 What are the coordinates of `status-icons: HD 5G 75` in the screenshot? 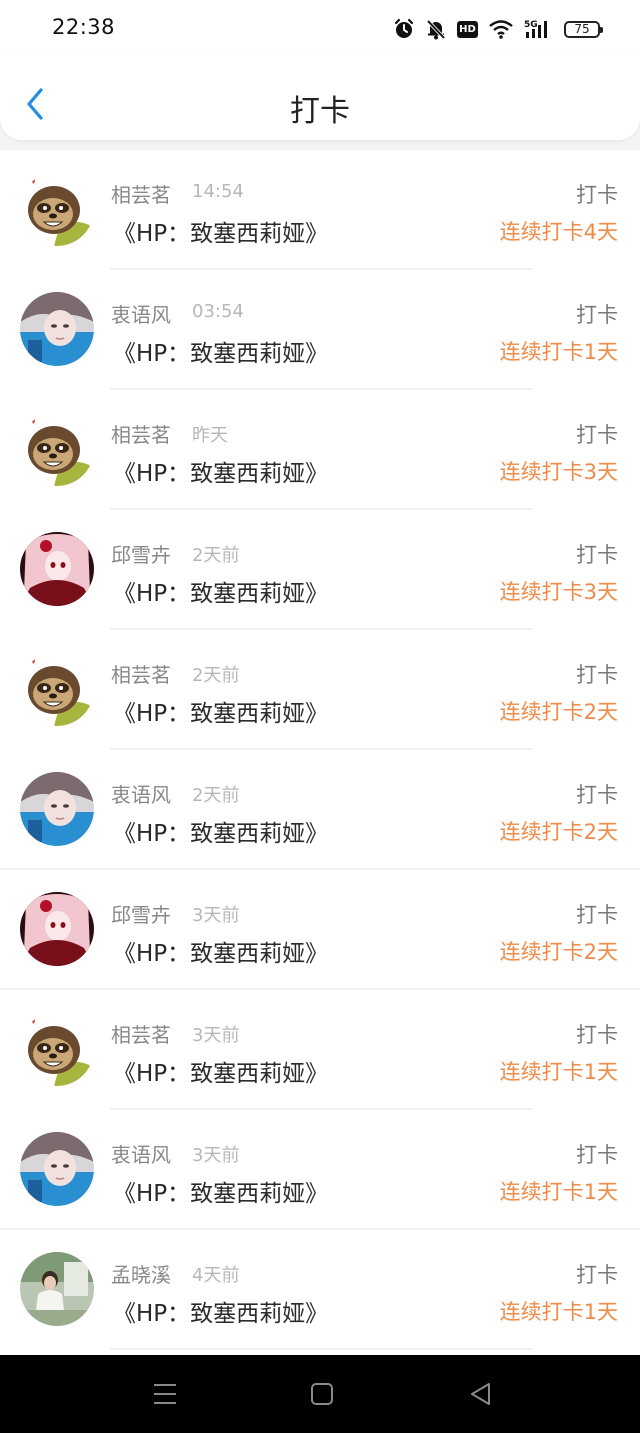 It's located at (498, 29).